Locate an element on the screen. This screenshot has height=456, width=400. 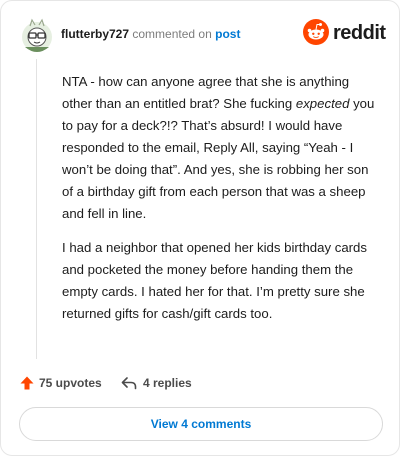
reply-button: 4 replies is located at coordinates (156, 383).